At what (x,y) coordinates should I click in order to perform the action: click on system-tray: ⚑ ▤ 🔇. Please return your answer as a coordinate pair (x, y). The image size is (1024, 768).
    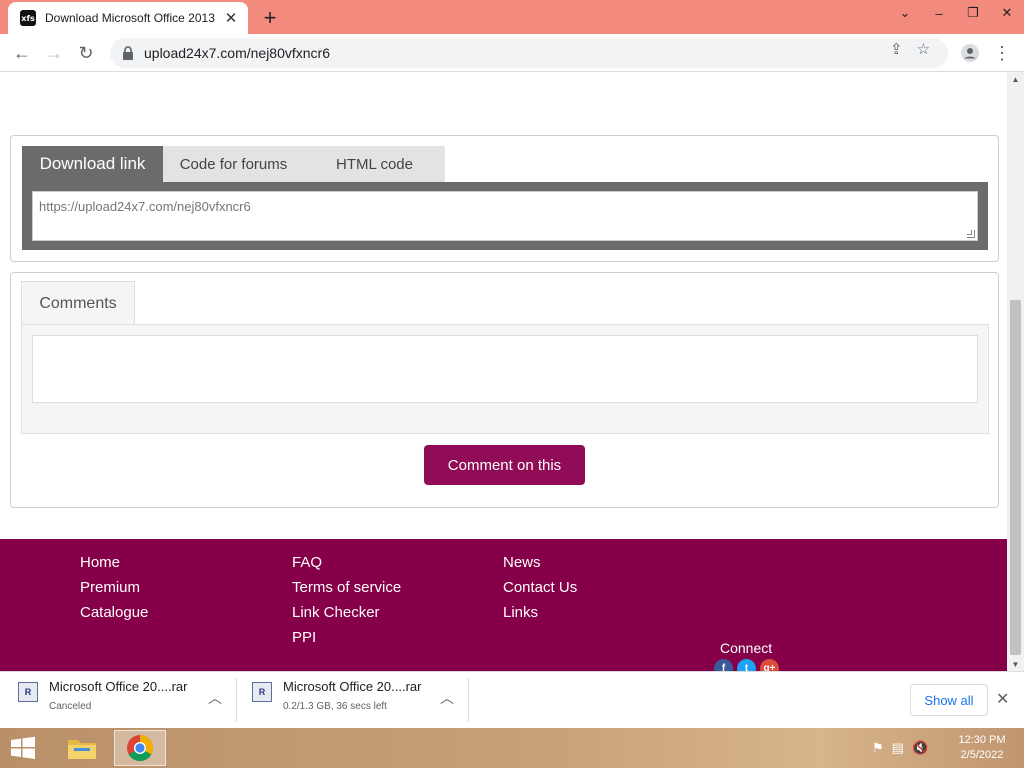
    Looking at the image, I should click on (900, 748).